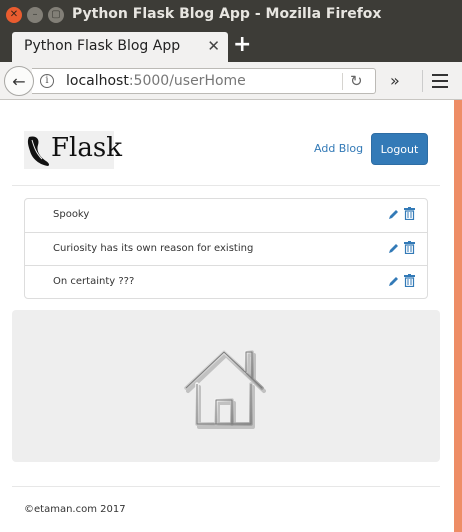  I want to click on blog-title: Spooky, so click(71, 214).